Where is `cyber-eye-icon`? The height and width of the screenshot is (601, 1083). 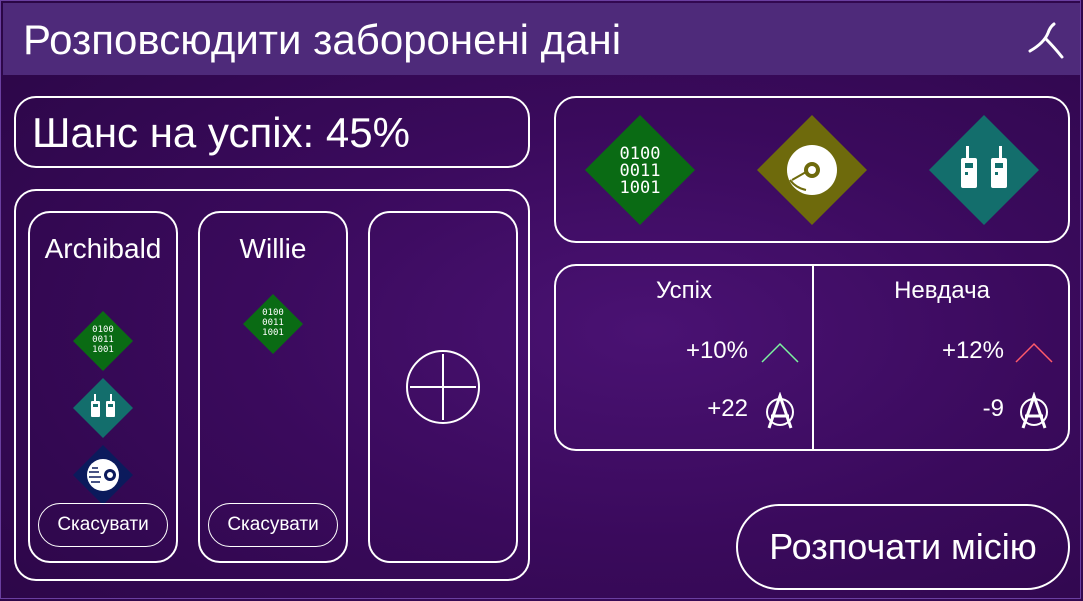 cyber-eye-icon is located at coordinates (103, 475).